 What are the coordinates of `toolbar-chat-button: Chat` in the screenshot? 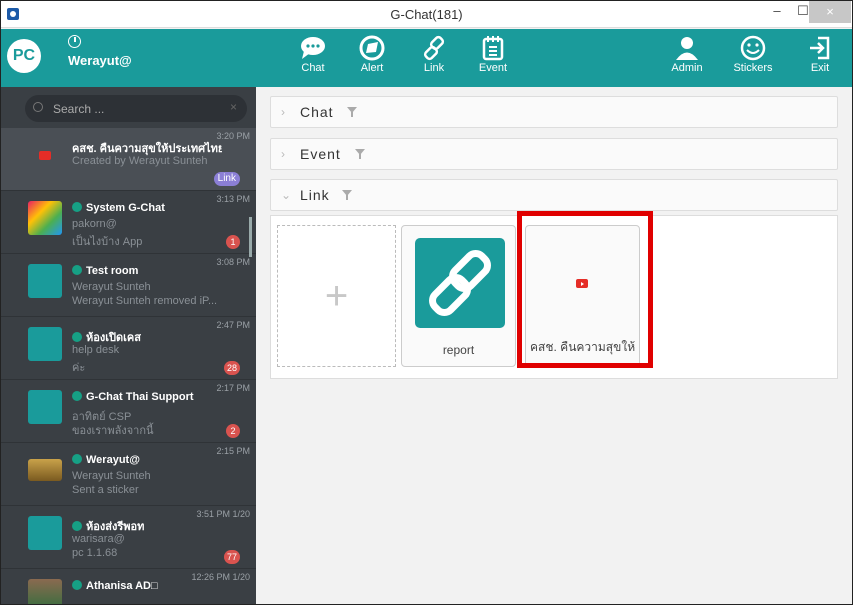 It's located at (313, 53).